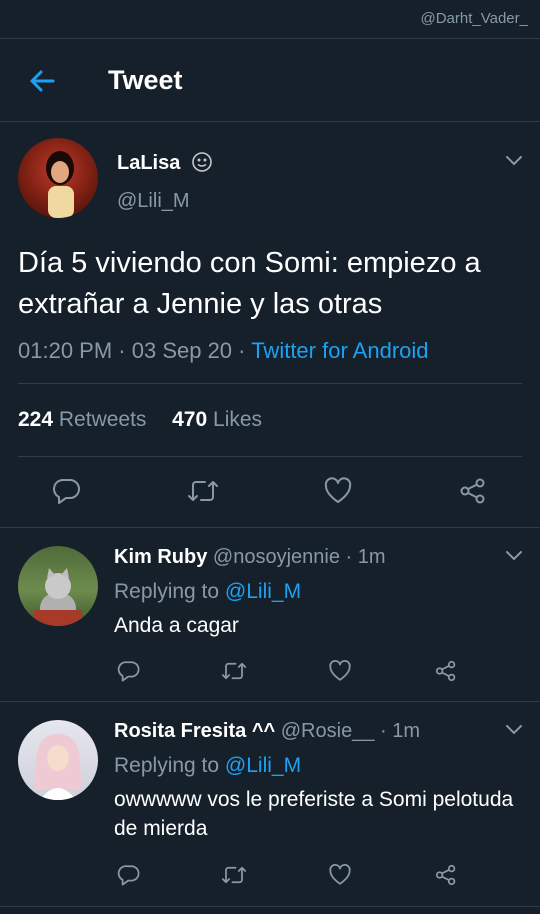 The image size is (540, 914). What do you see at coordinates (36, 419) in the screenshot?
I see `retweets-count: 224` at bounding box center [36, 419].